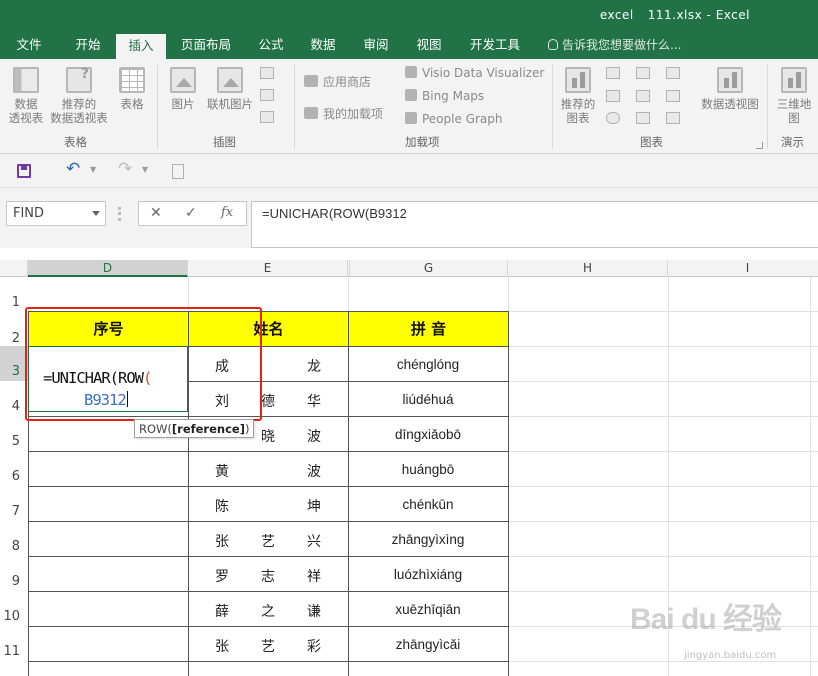 This screenshot has height=676, width=818. Describe the element at coordinates (613, 73) in the screenshot. I see `column-chart-icon` at that location.